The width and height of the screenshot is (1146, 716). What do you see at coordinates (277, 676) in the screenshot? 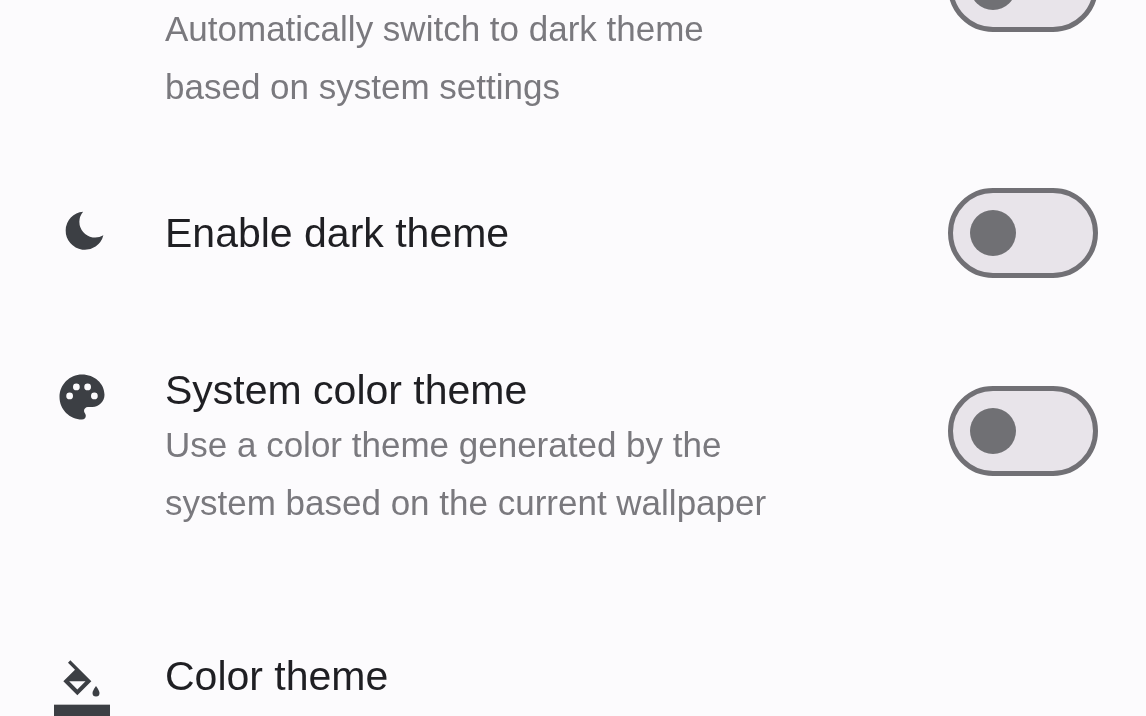
I see `setting-title: Color theme` at bounding box center [277, 676].